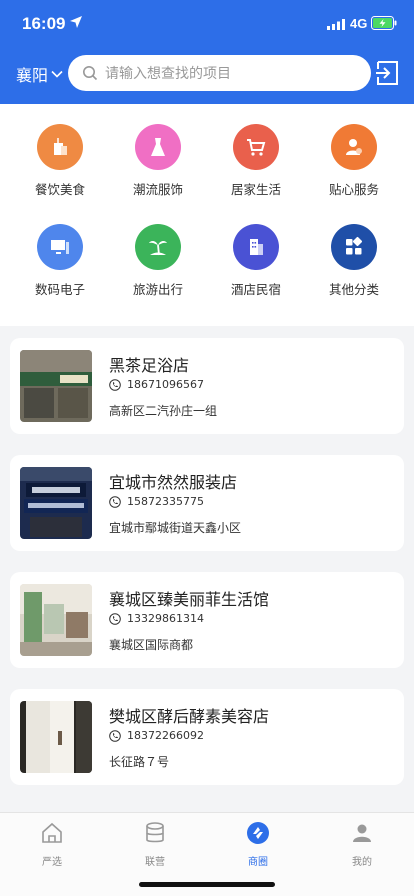 This screenshot has height=896, width=414. I want to click on network-type: 4G, so click(359, 23).